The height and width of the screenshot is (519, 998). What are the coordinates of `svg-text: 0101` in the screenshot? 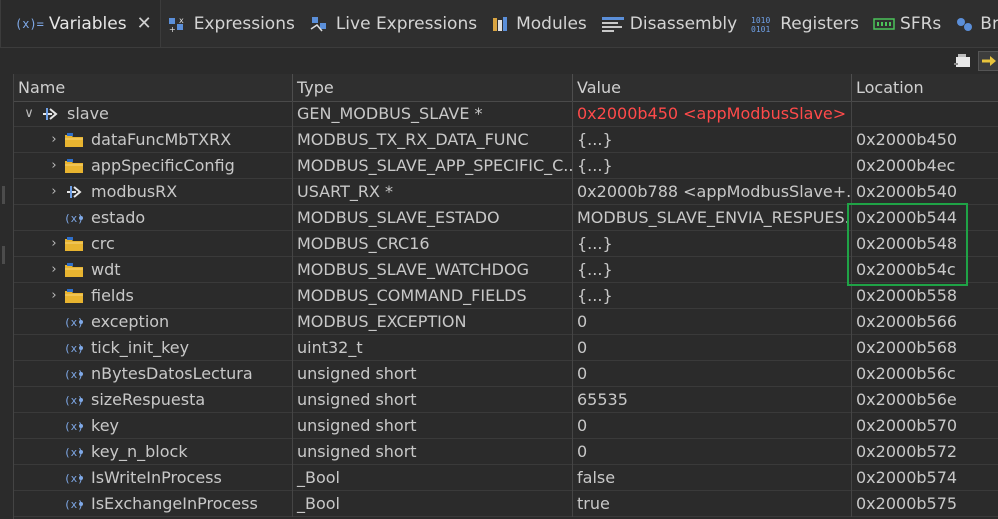 It's located at (760, 29).